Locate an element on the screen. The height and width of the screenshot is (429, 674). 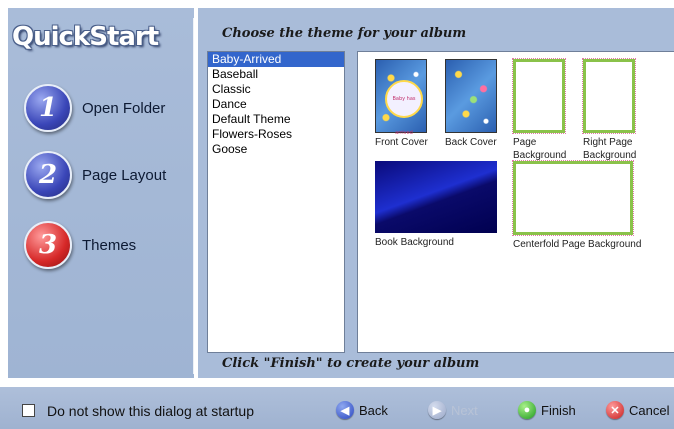
back-cover-image is located at coordinates (471, 96).